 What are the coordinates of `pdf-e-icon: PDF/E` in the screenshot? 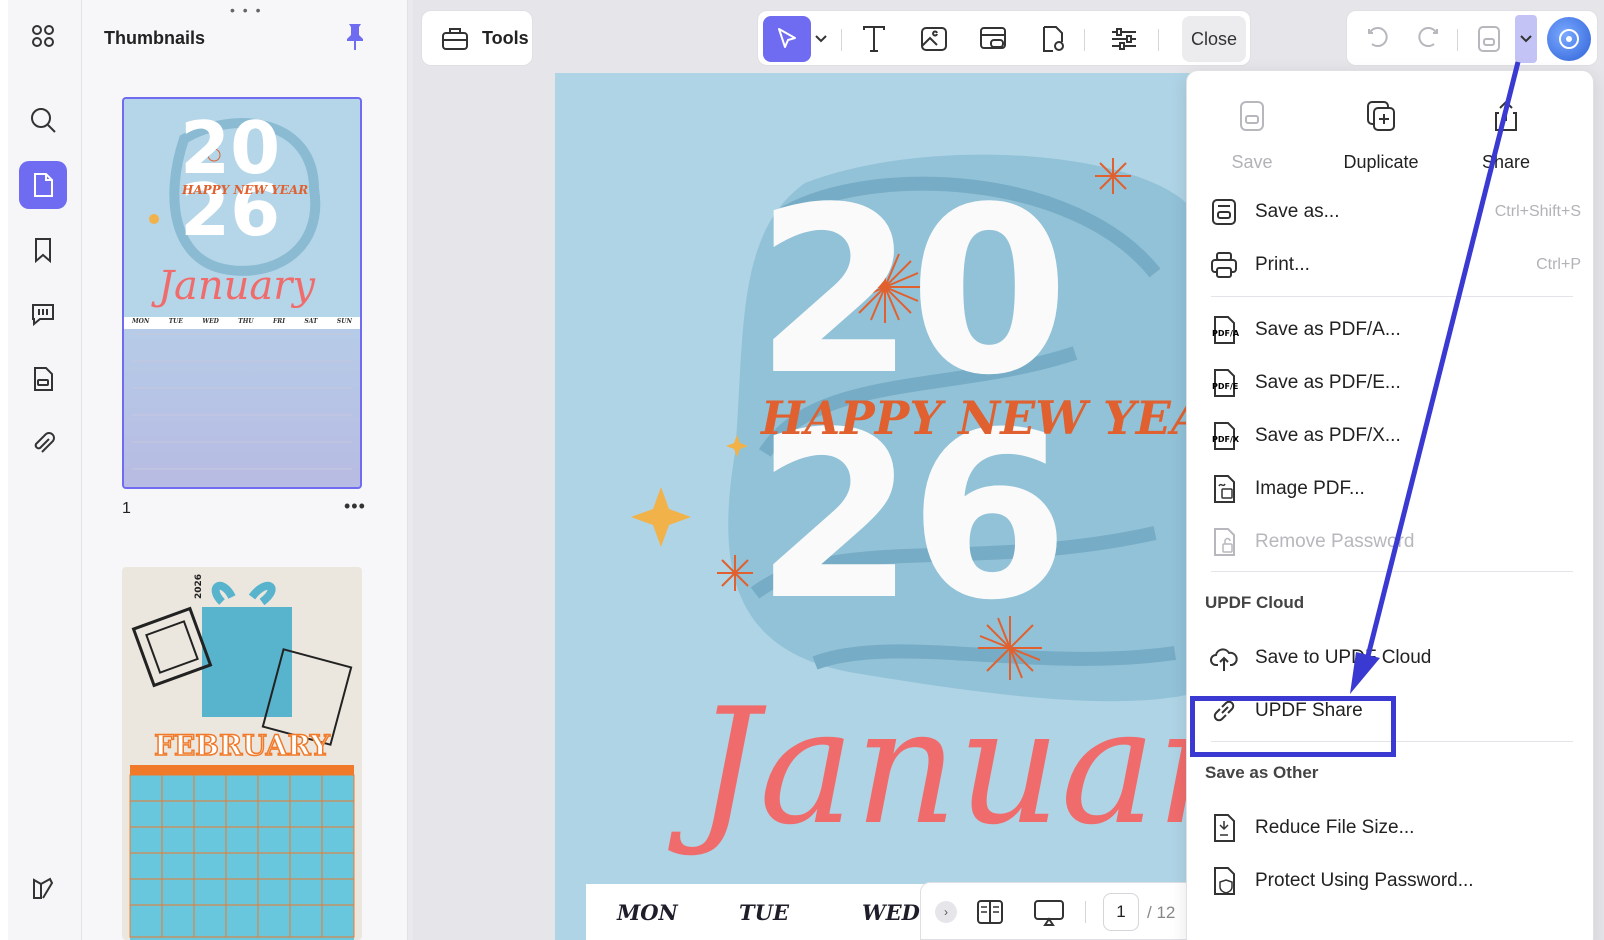 It's located at (1225, 383).